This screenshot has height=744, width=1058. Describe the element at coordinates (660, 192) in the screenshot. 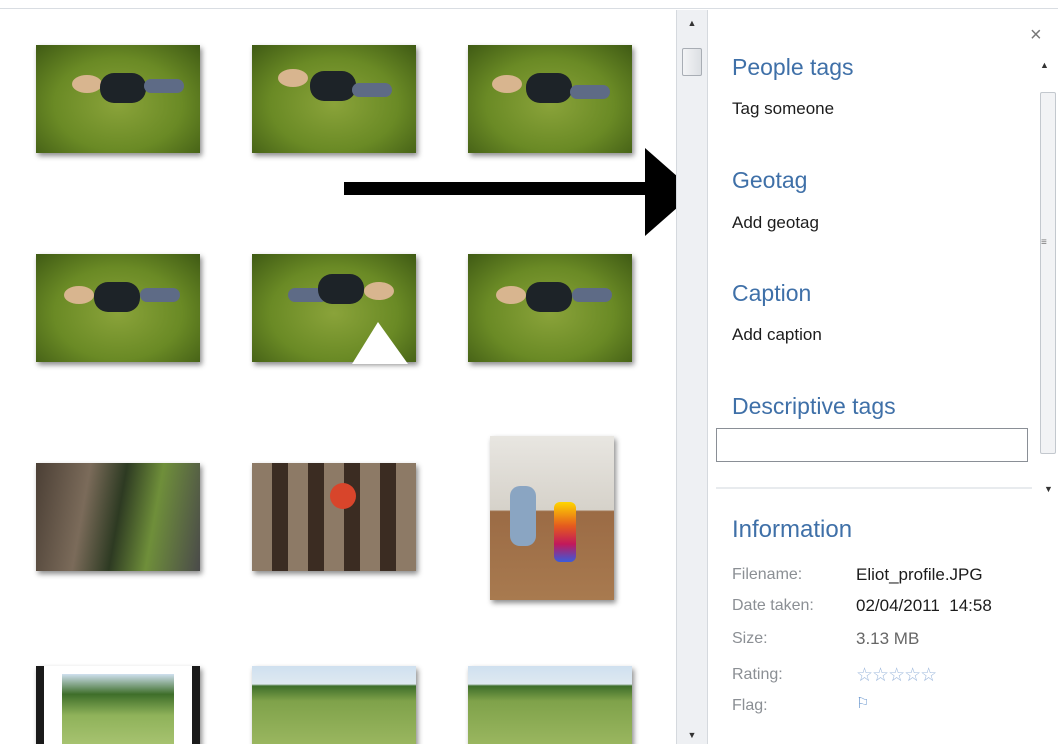

I see `arrow-head-icon` at that location.